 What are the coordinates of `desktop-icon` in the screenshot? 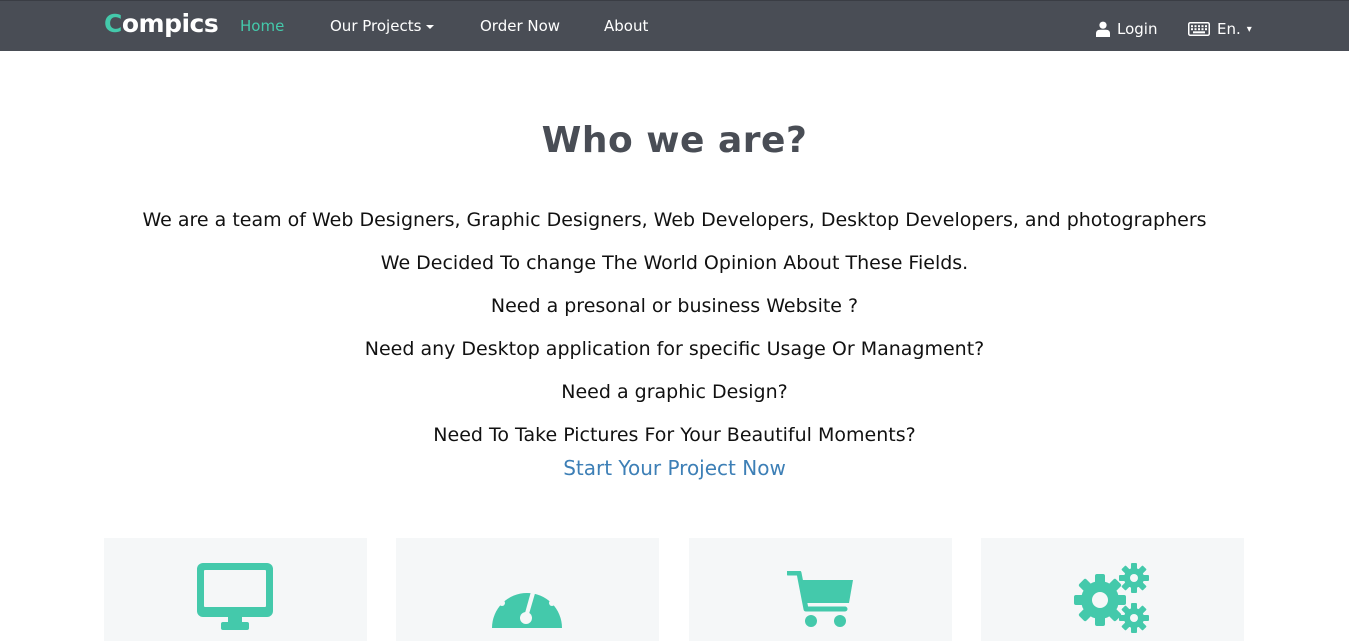 It's located at (235, 596).